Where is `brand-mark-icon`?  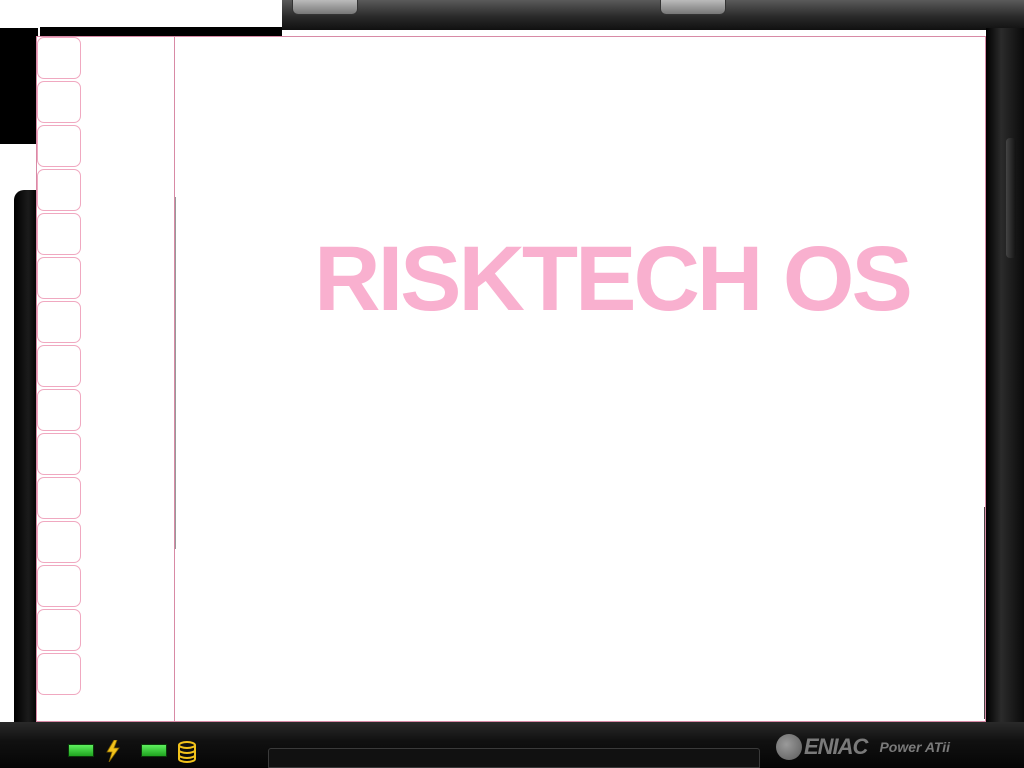
brand-mark-icon is located at coordinates (789, 747).